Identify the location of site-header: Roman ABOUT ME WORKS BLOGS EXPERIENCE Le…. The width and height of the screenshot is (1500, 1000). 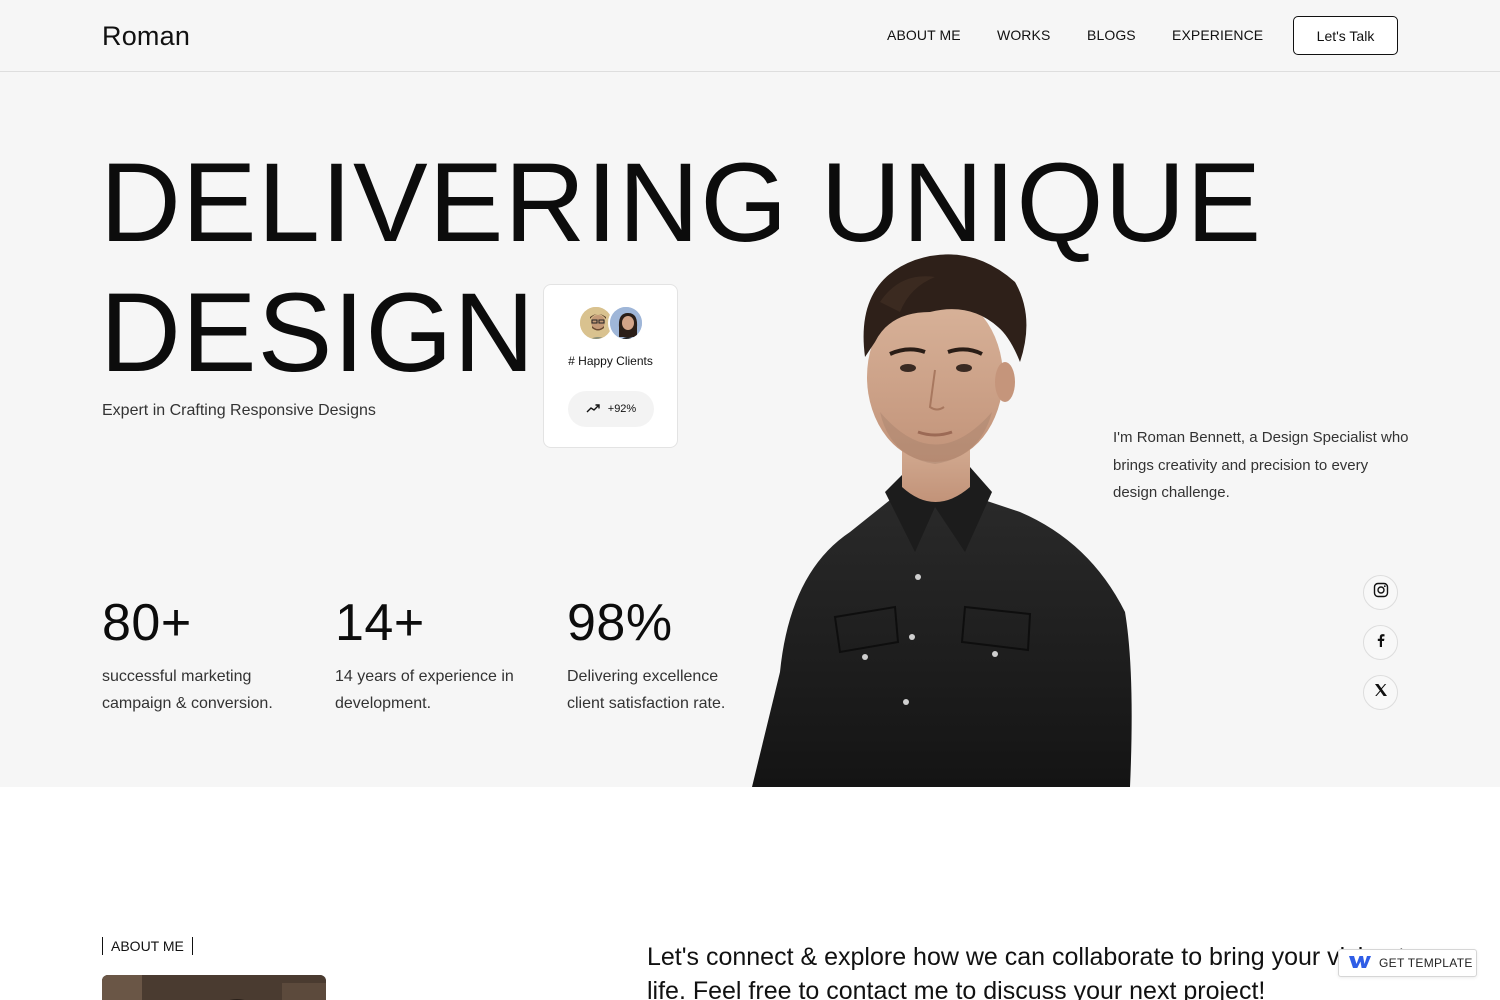
(750, 36).